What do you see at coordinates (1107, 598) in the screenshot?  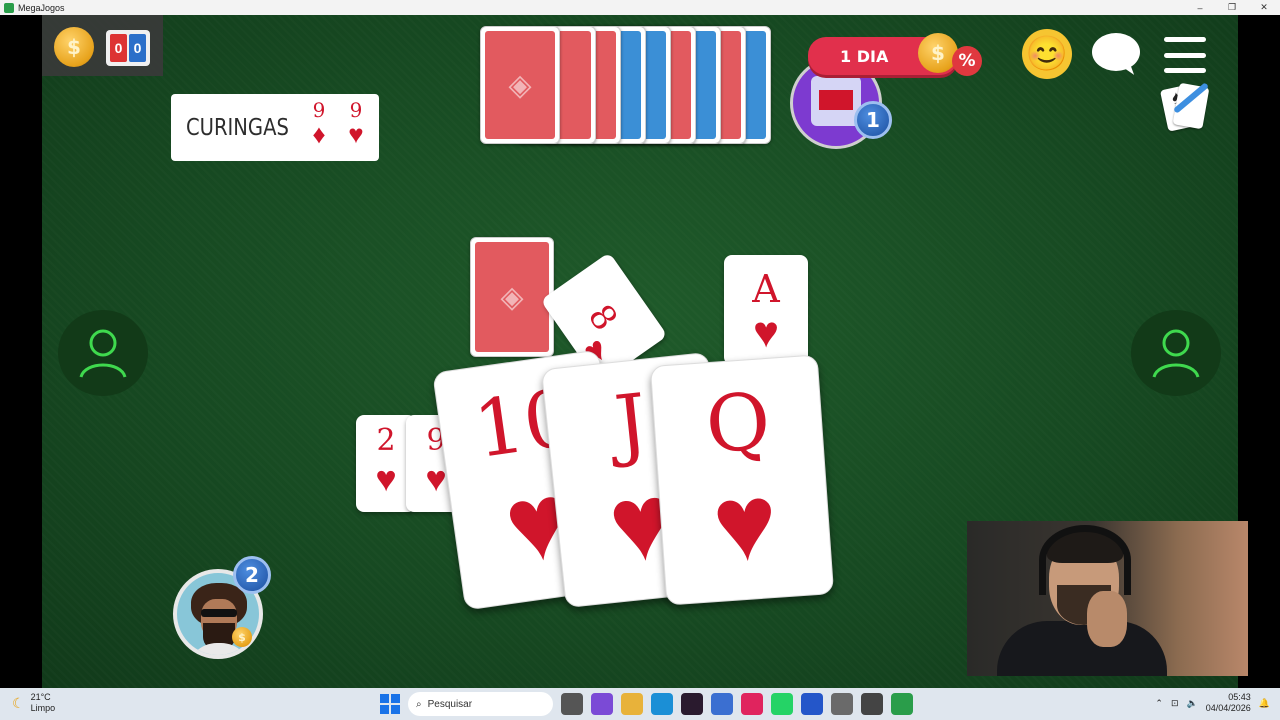 I see `webcam-overlay` at bounding box center [1107, 598].